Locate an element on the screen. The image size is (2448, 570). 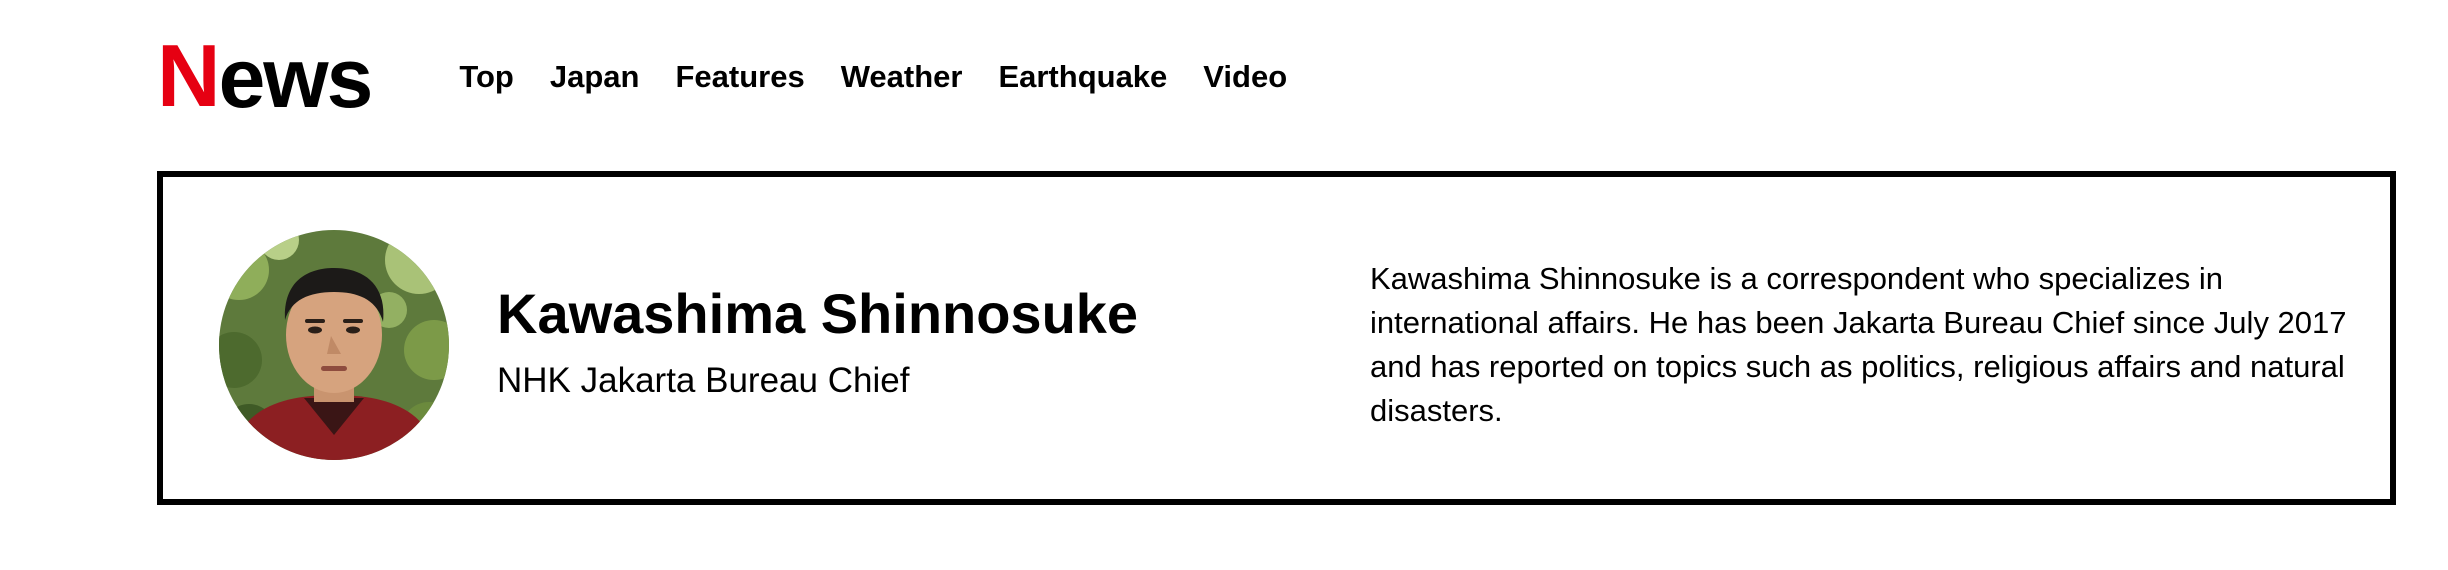
correspondent-title: NHK Jakarta Bureau Chief is located at coordinates (703, 380).